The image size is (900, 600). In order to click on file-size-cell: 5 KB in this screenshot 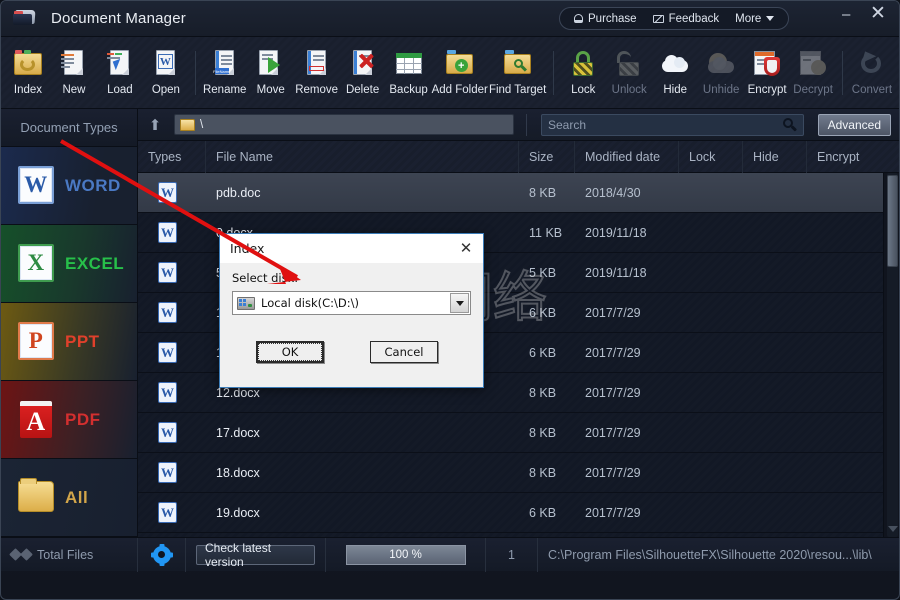, I will do `click(543, 272)`.